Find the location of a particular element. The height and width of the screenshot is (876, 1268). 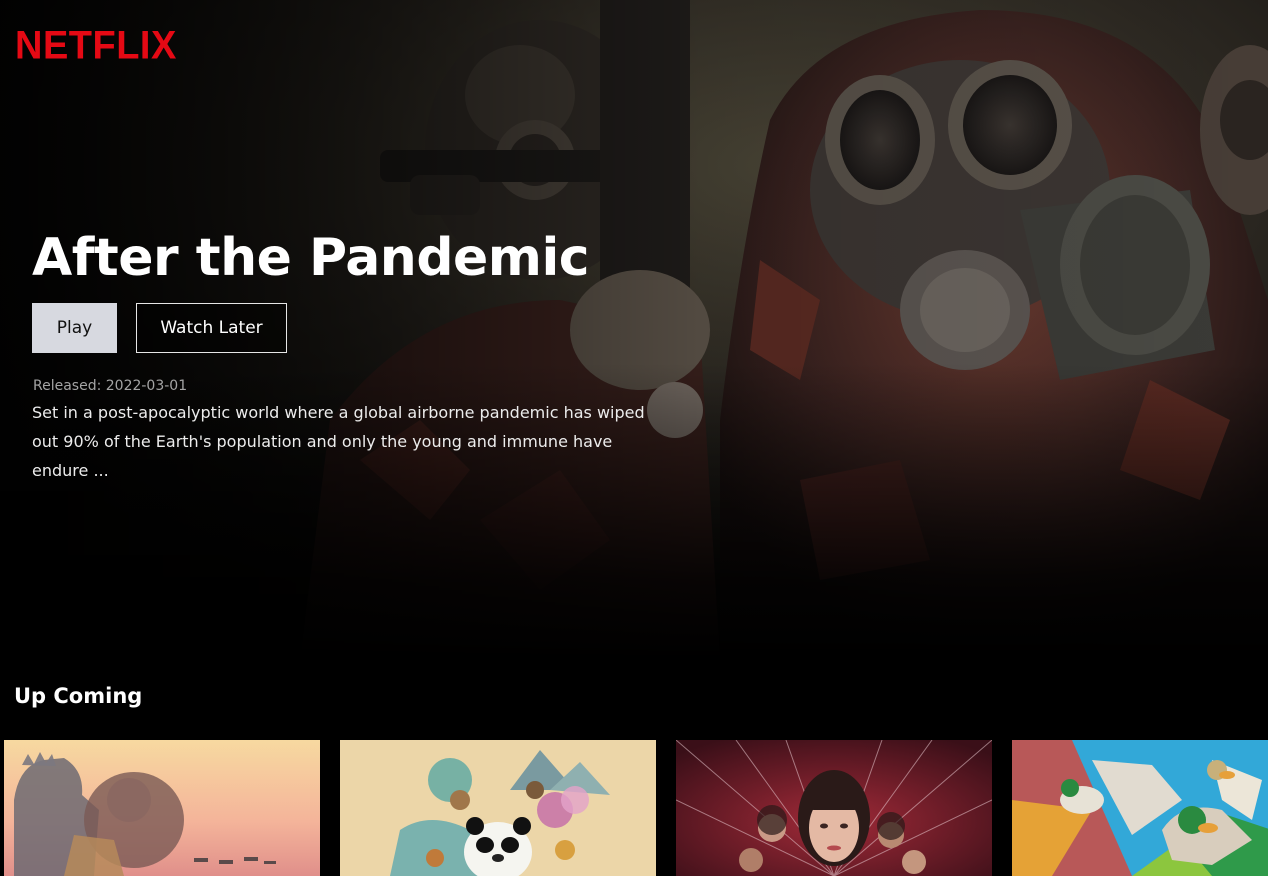

upcoming-poster-madame-web is located at coordinates (834, 808).